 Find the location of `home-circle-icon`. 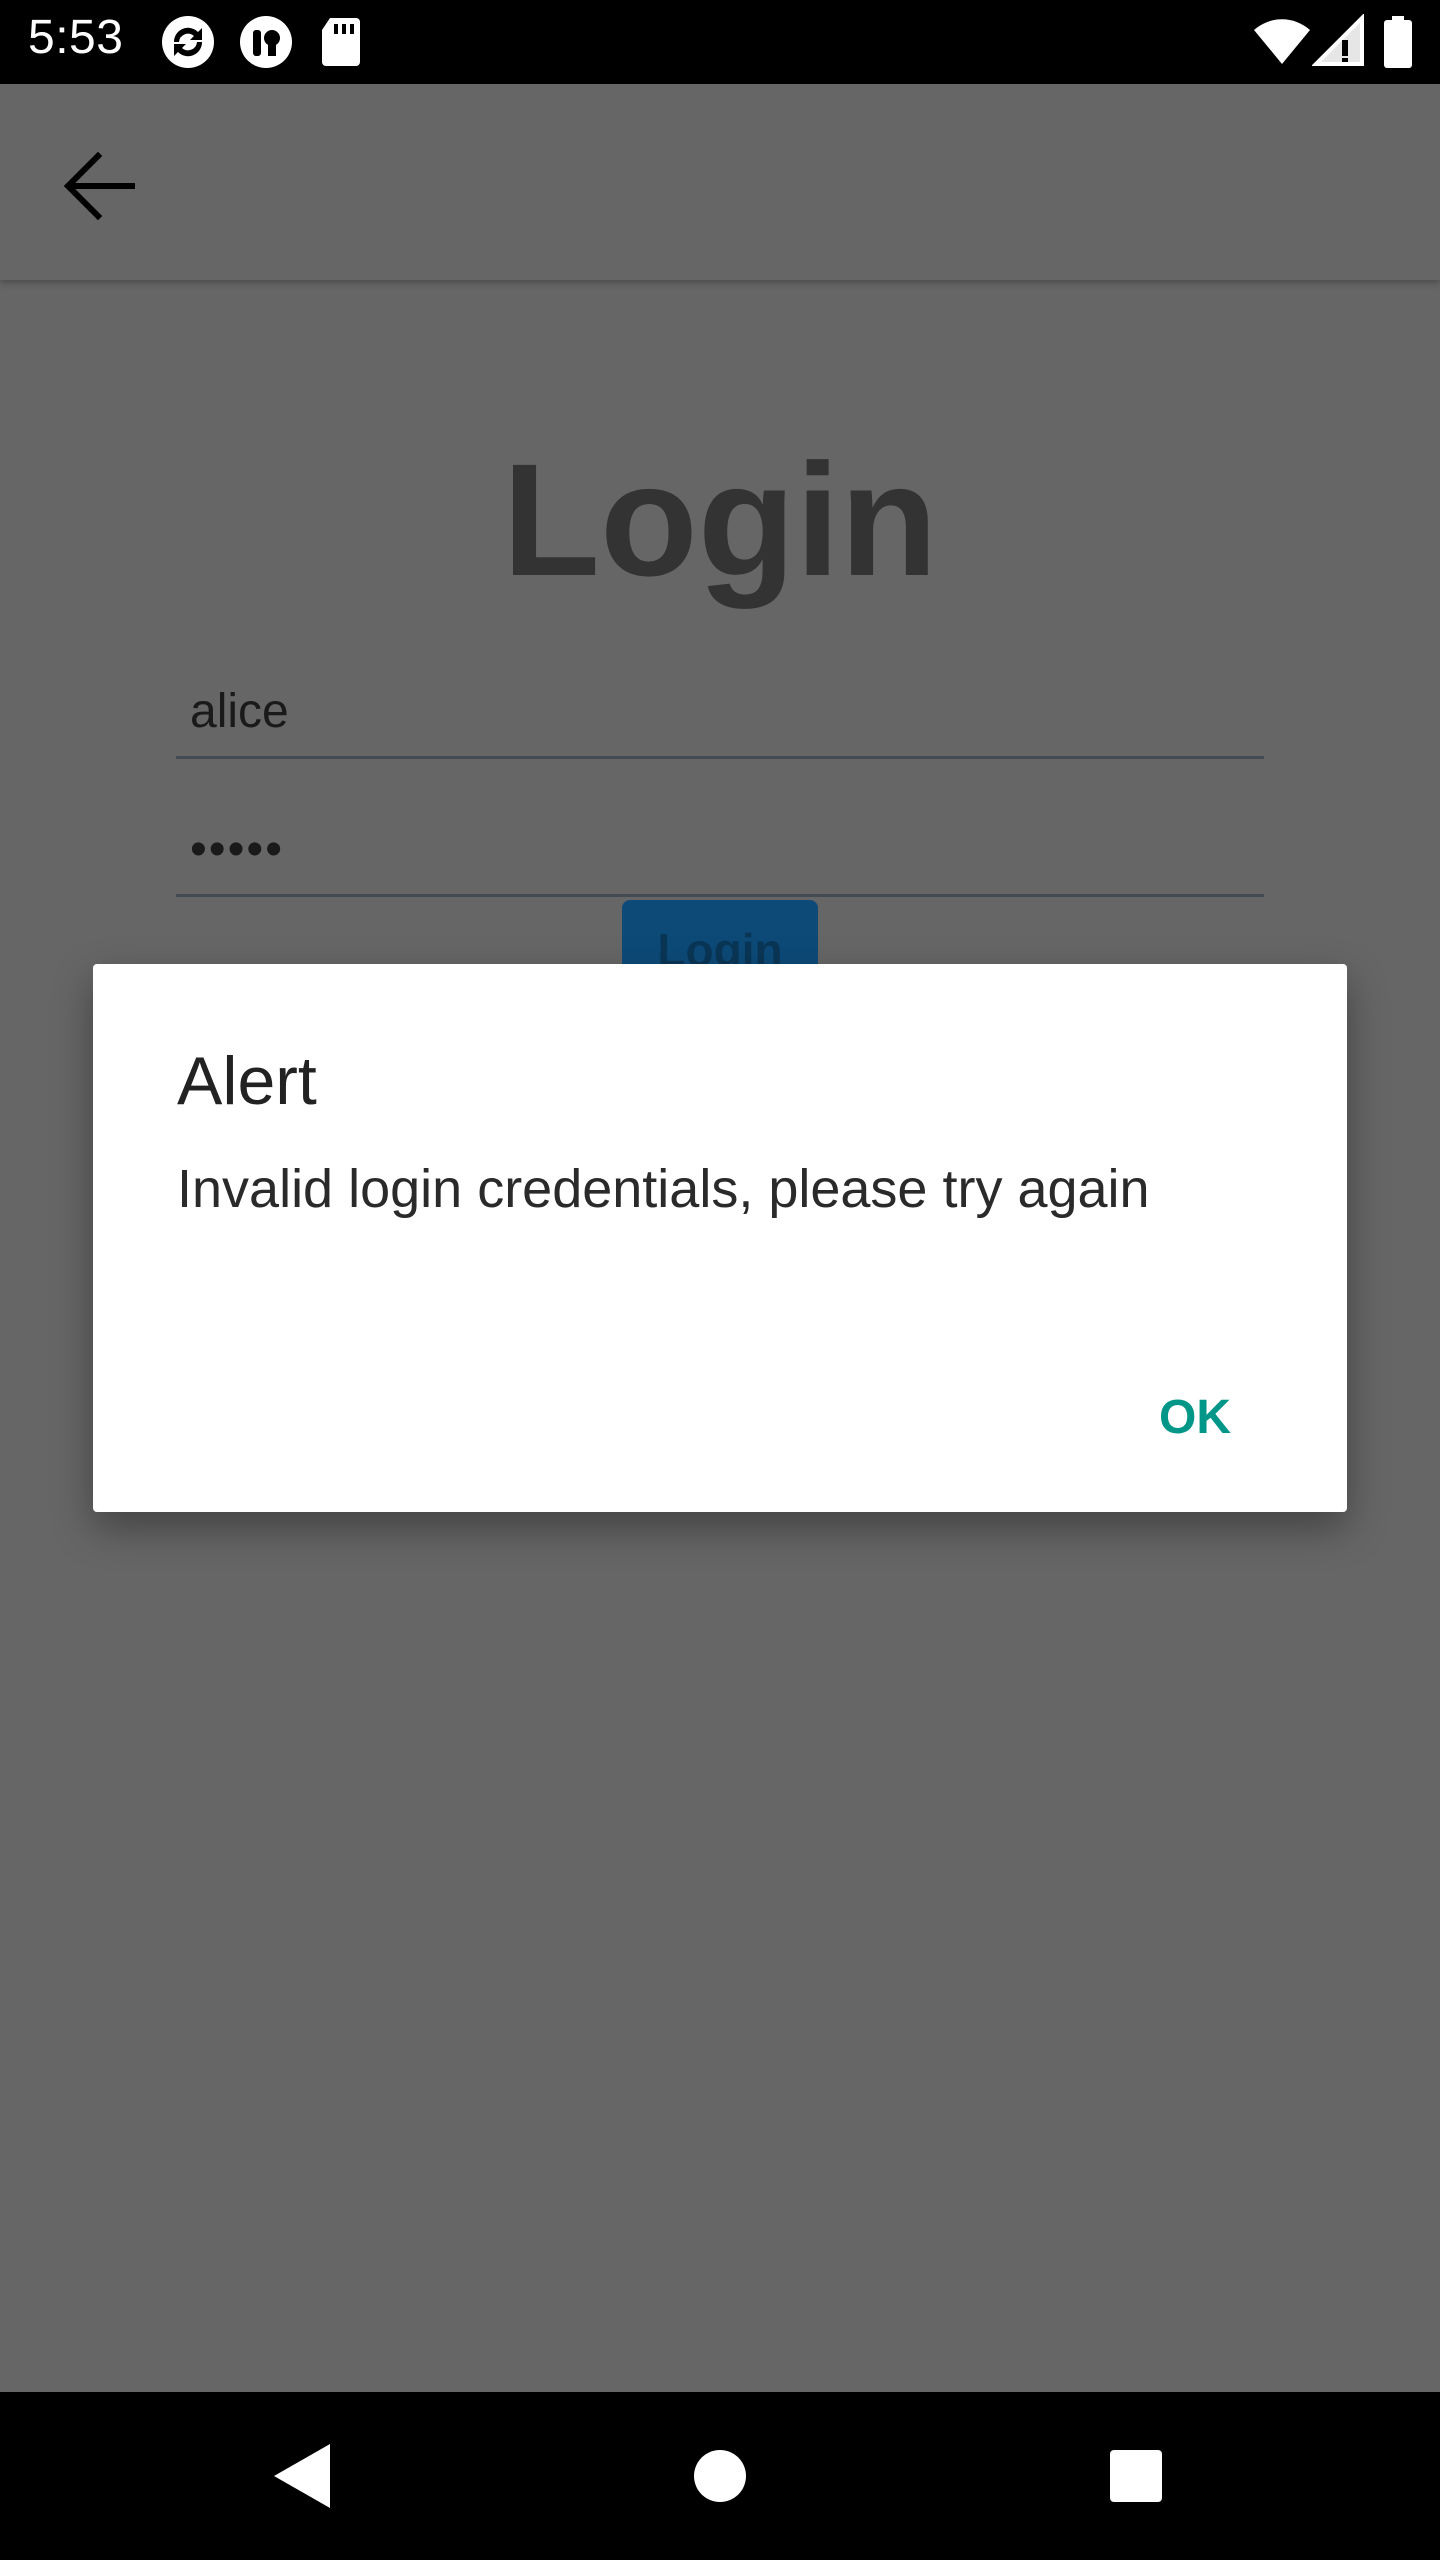

home-circle-icon is located at coordinates (720, 2476).